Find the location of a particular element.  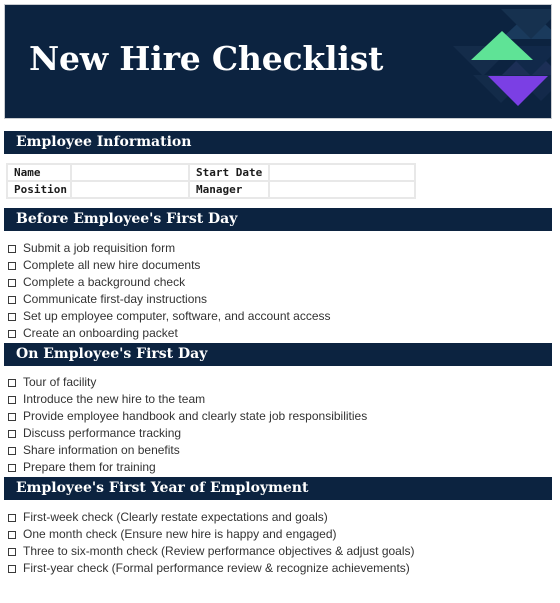

table-row: Name Start Date is located at coordinates (211, 172).